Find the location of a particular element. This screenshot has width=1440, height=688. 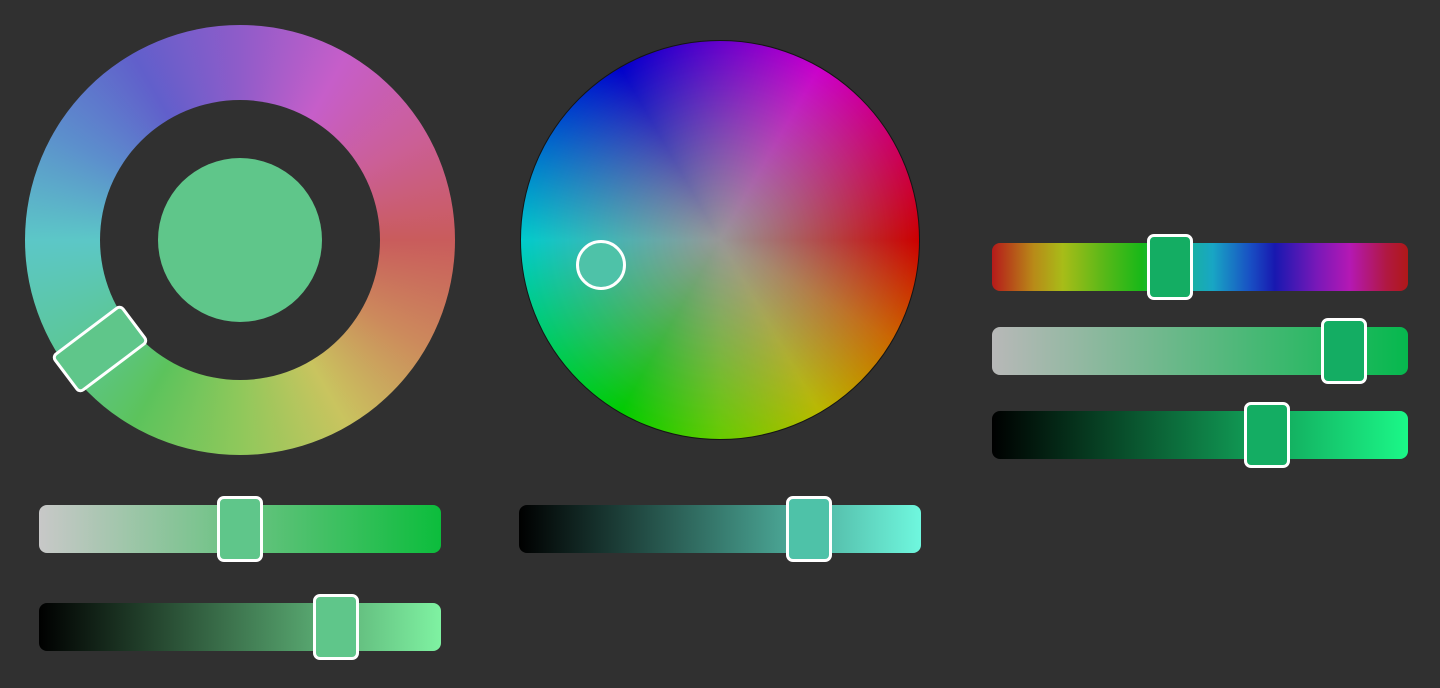

ring-value-slider-thumb is located at coordinates (336, 627).